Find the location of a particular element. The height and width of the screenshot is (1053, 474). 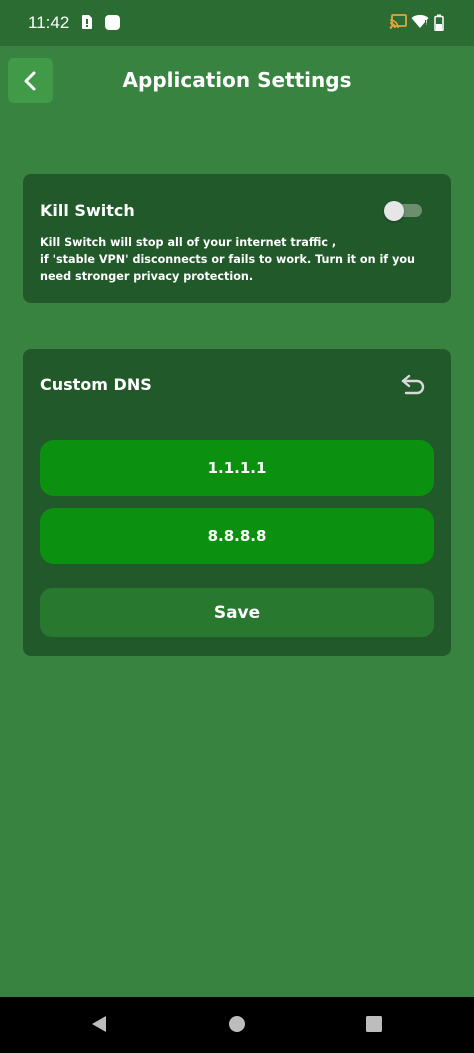

kill-switch-toggle is located at coordinates (403, 211).